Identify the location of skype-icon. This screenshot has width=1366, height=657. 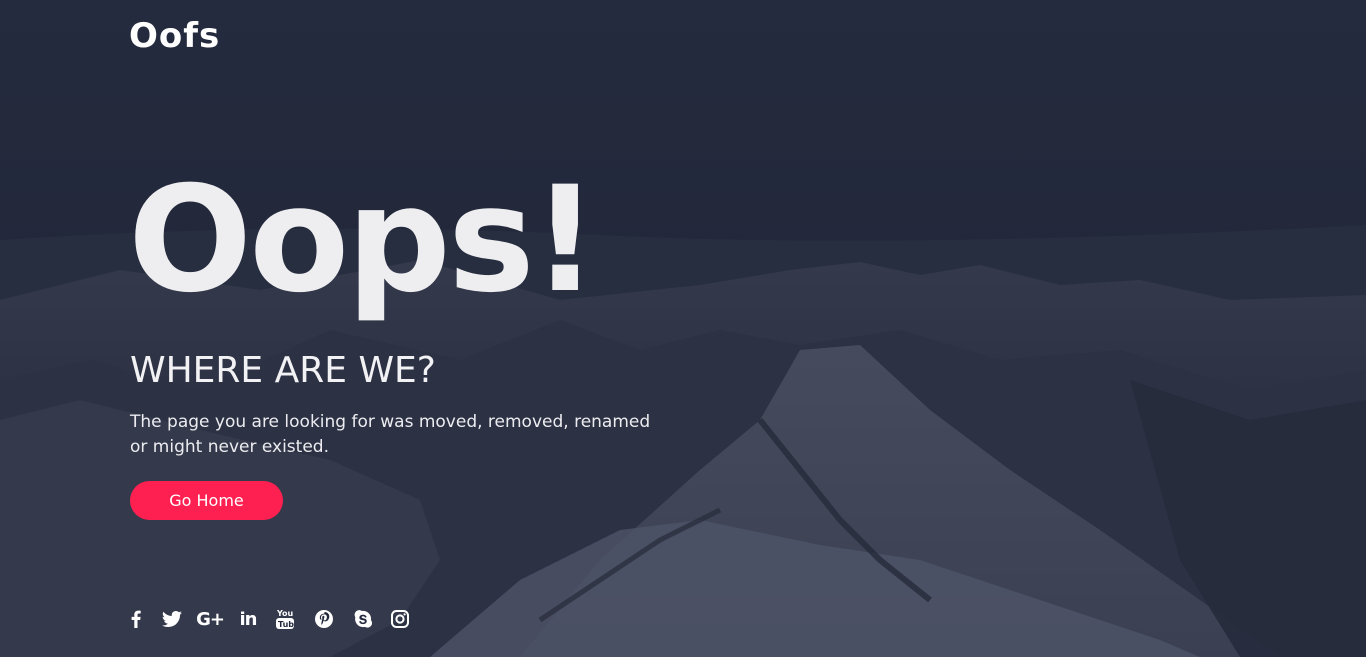
(363, 619).